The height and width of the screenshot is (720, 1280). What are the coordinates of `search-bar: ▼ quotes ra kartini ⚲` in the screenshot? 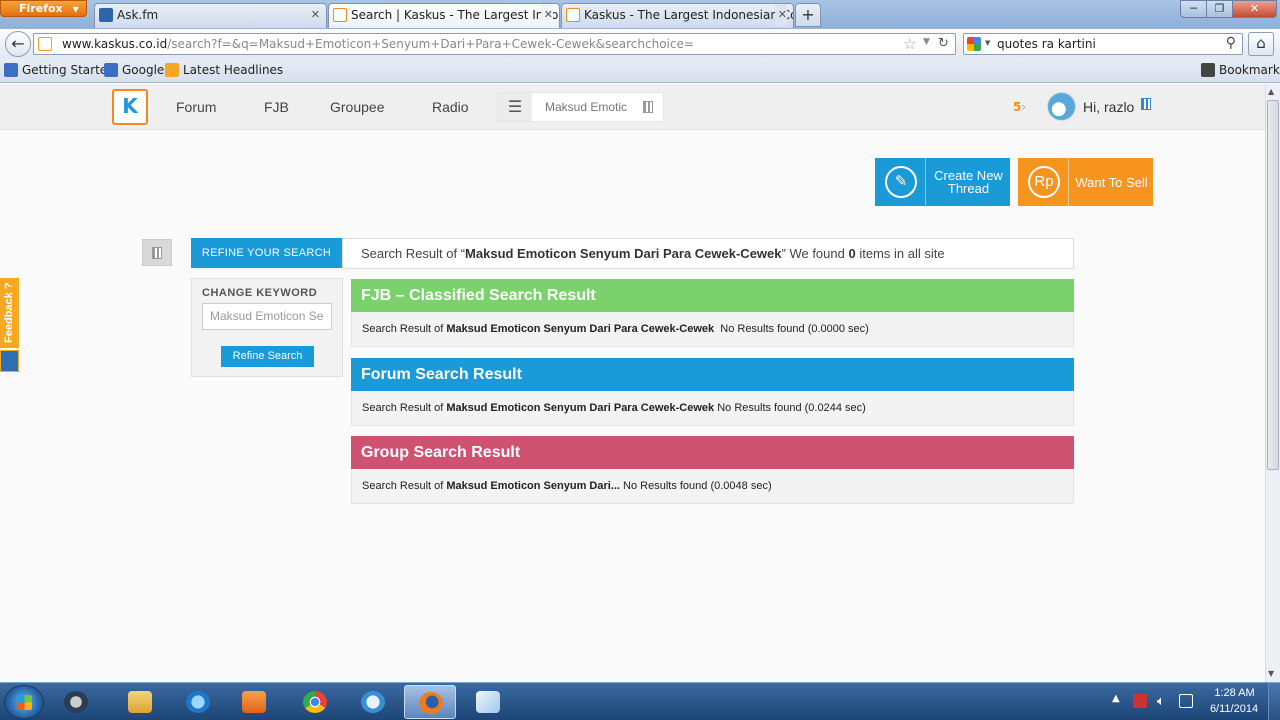 It's located at (1103, 44).